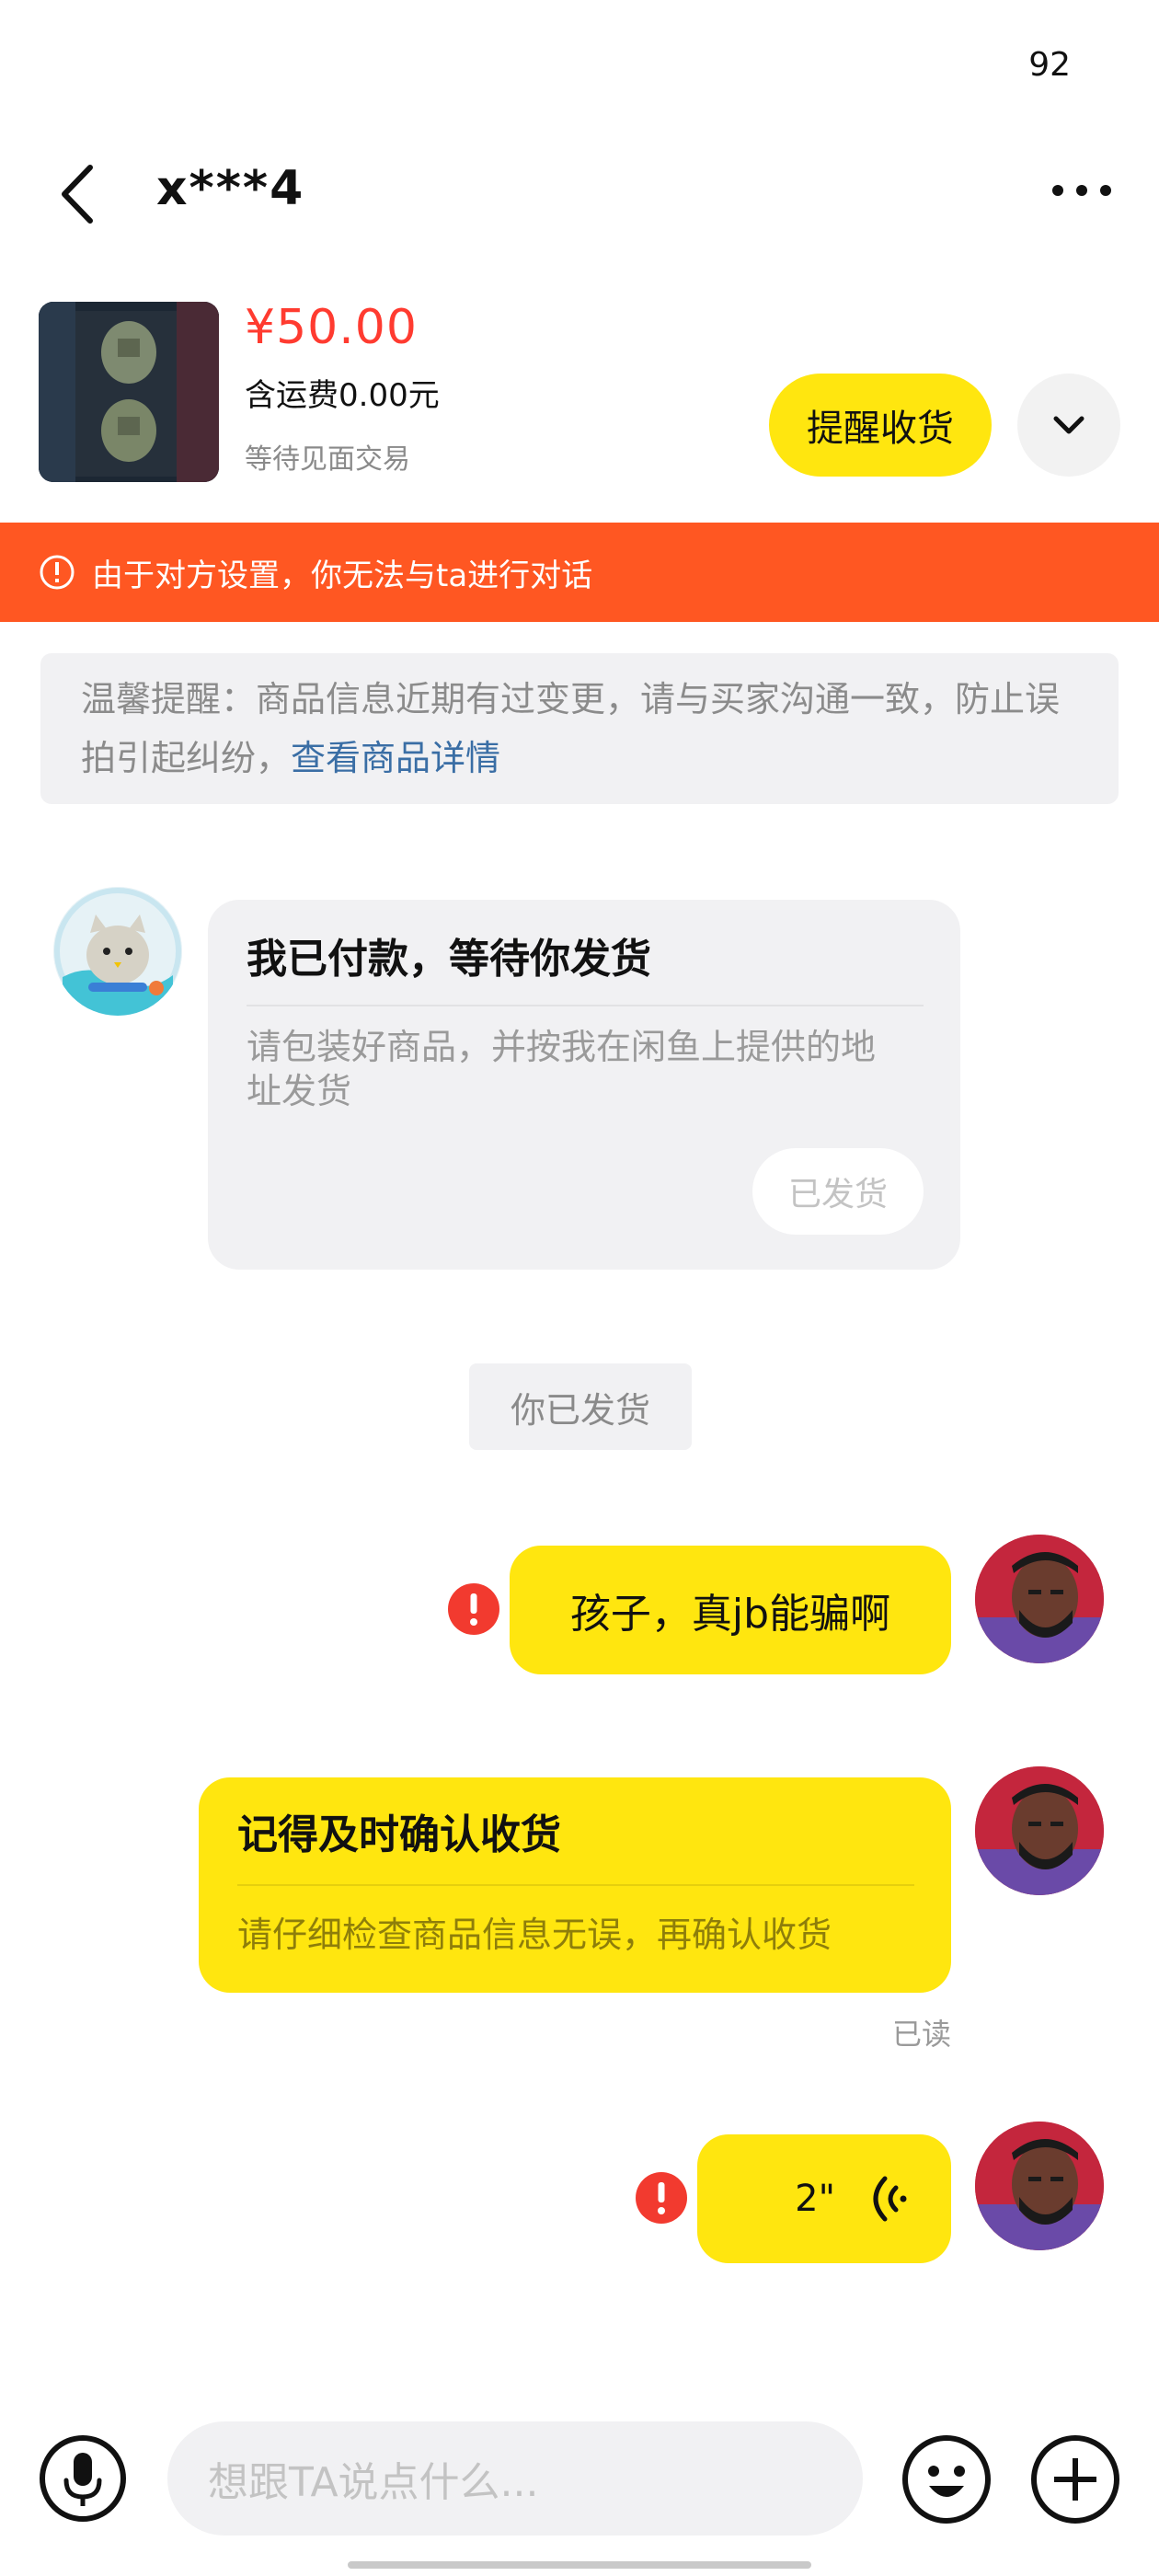 This screenshot has height=2576, width=1159. Describe the element at coordinates (342, 395) in the screenshot. I see `shipping-fee: 含运费0.00元` at that location.